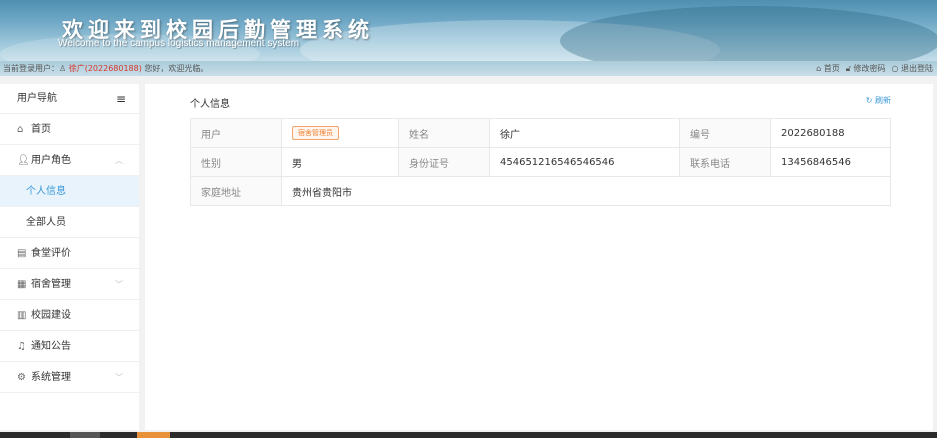 The width and height of the screenshot is (937, 438). What do you see at coordinates (51, 253) in the screenshot?
I see `sidebar-item-label: 食堂评价` at bounding box center [51, 253].